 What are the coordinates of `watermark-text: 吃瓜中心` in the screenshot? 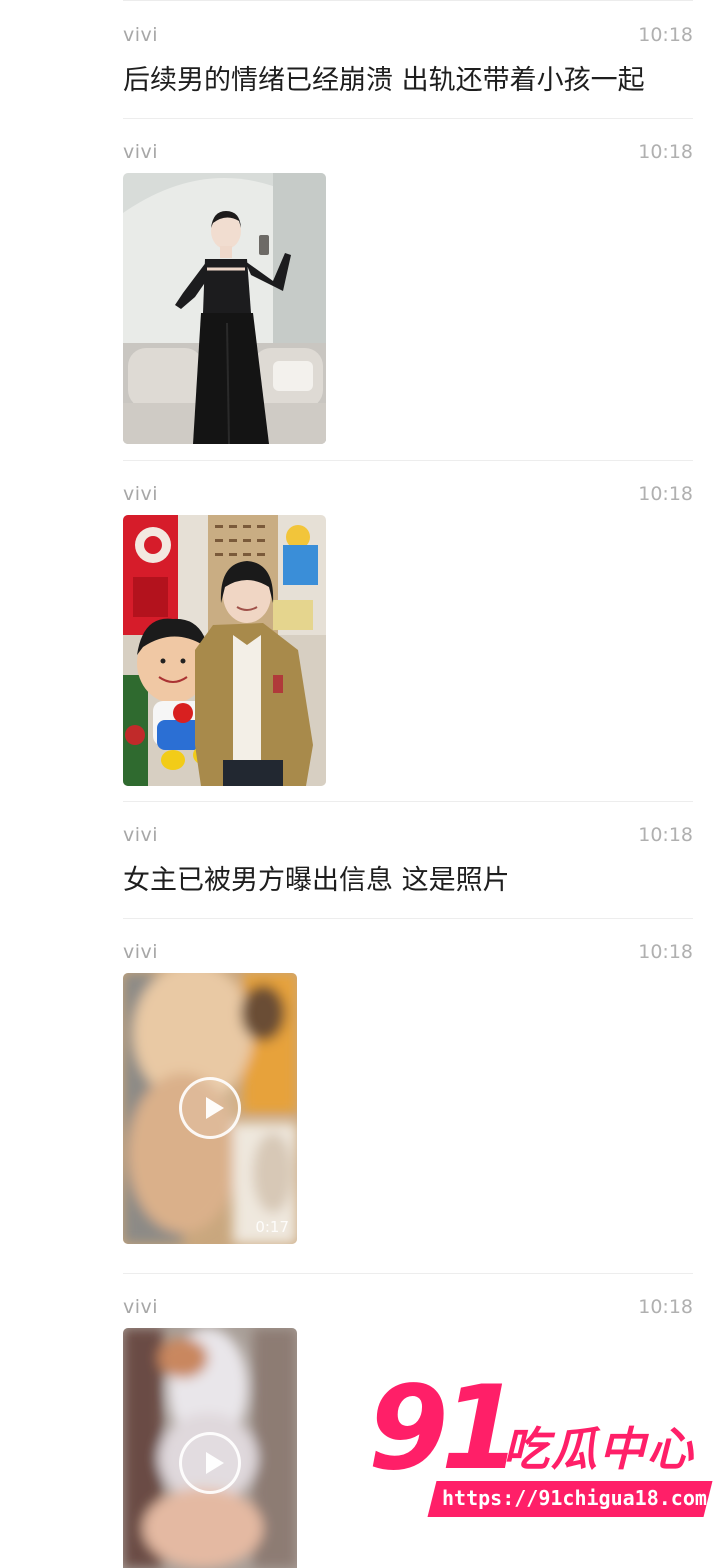 It's located at (599, 1449).